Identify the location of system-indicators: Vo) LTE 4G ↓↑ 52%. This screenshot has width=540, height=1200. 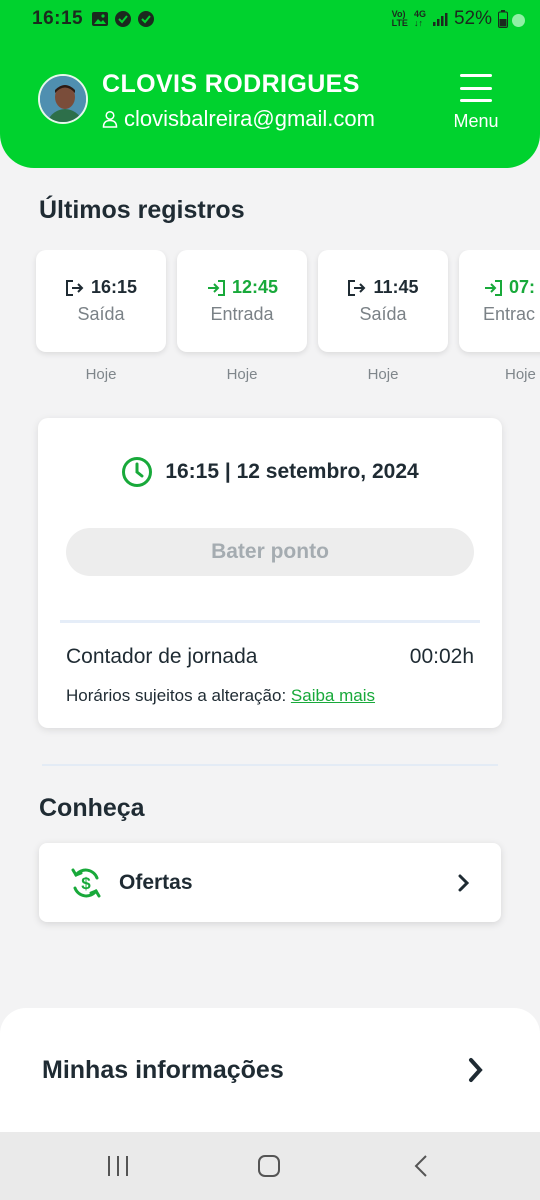
(450, 19).